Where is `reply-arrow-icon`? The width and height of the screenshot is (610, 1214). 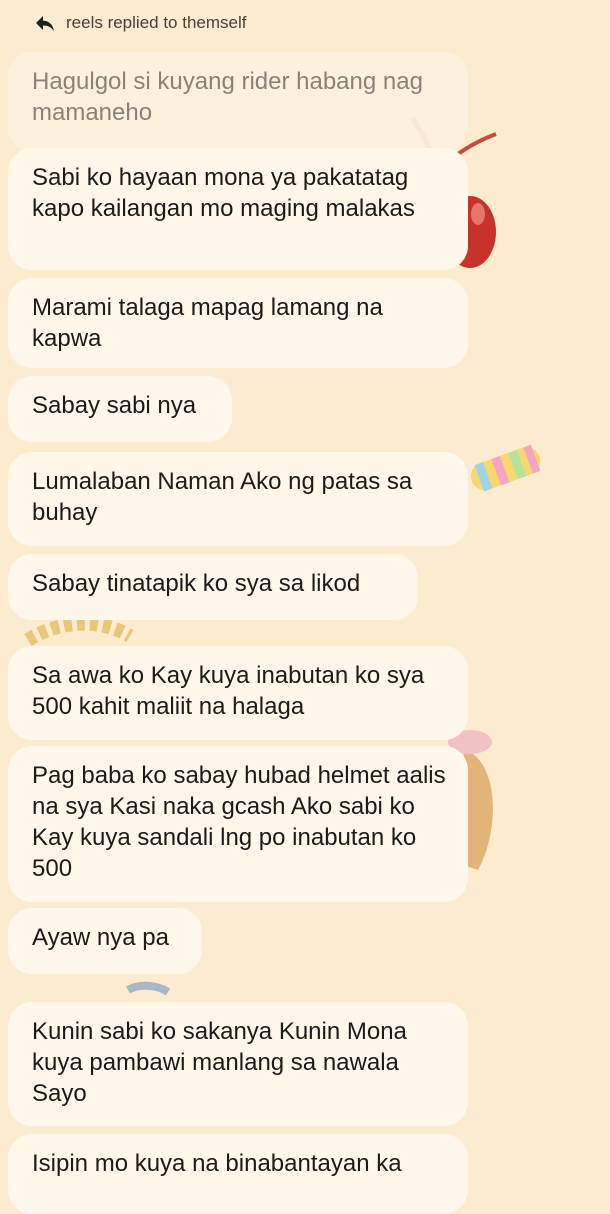 reply-arrow-icon is located at coordinates (45, 23).